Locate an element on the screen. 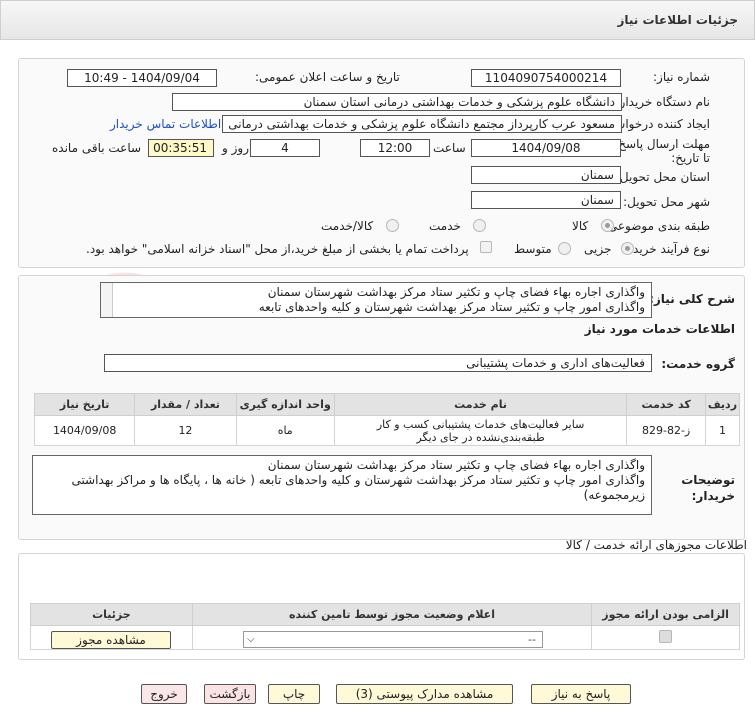 The height and width of the screenshot is (721, 755). permit-required-cell is located at coordinates (665, 637).